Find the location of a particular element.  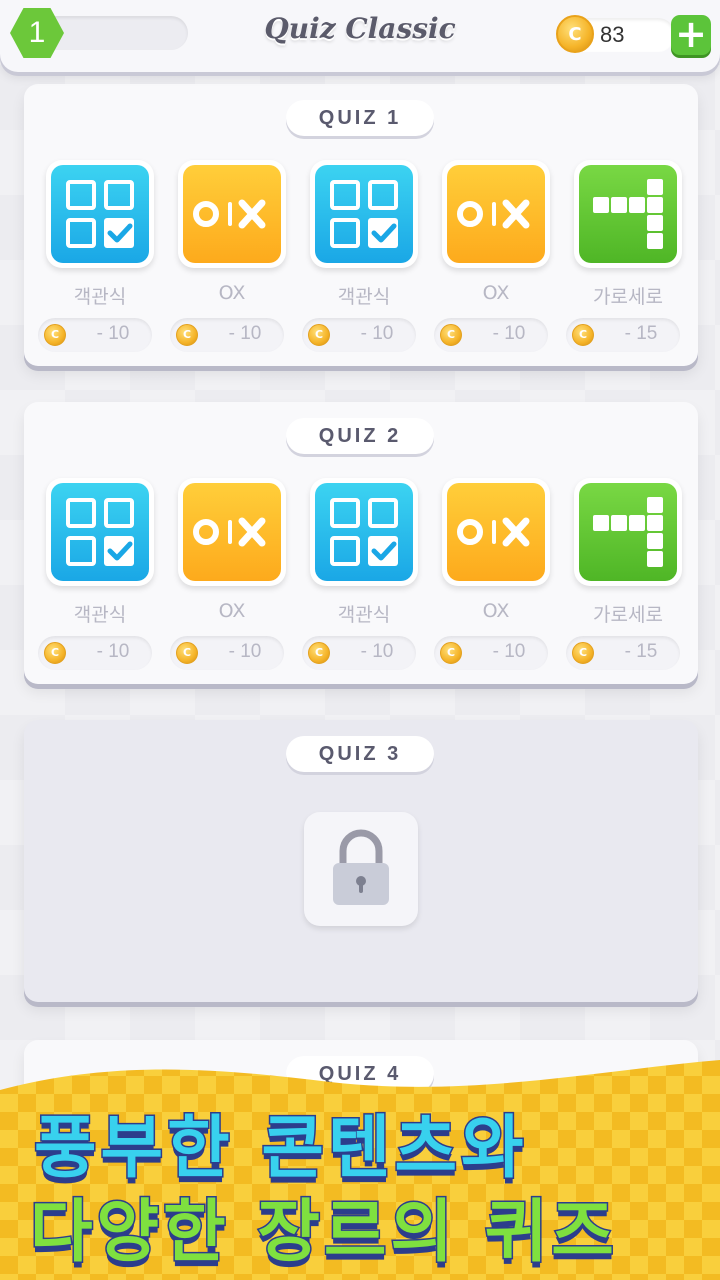

promo-headline-2: 다양한 장르의 퀴즈 is located at coordinates (323, 1233).